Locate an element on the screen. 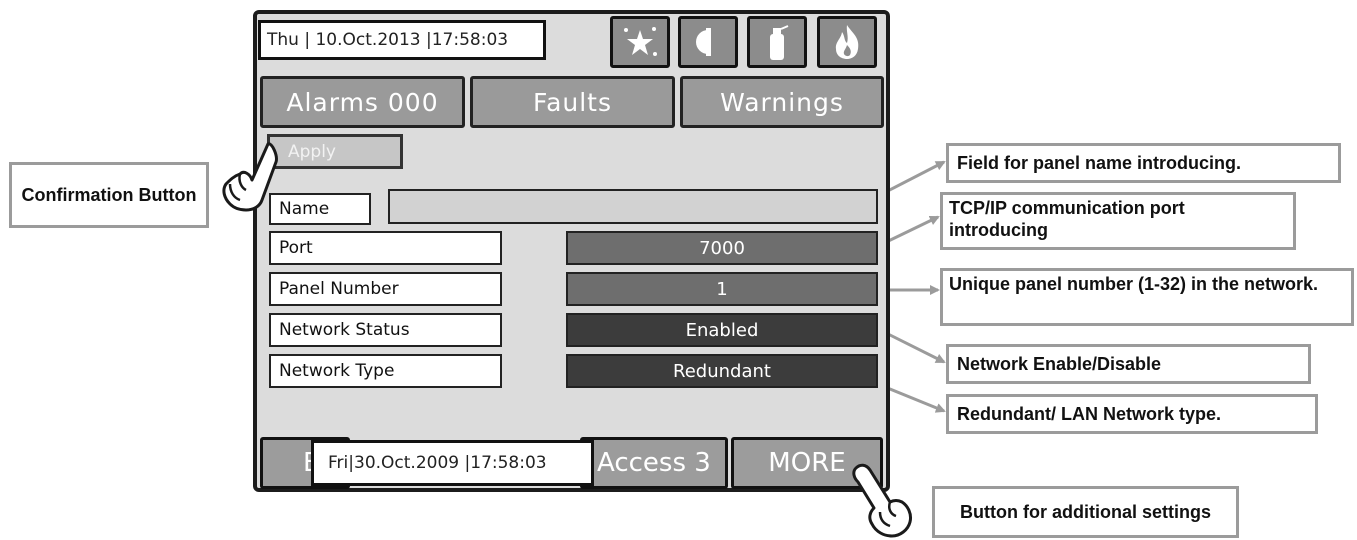  callout-confirmation-button: Confirmation Button is located at coordinates (109, 195).